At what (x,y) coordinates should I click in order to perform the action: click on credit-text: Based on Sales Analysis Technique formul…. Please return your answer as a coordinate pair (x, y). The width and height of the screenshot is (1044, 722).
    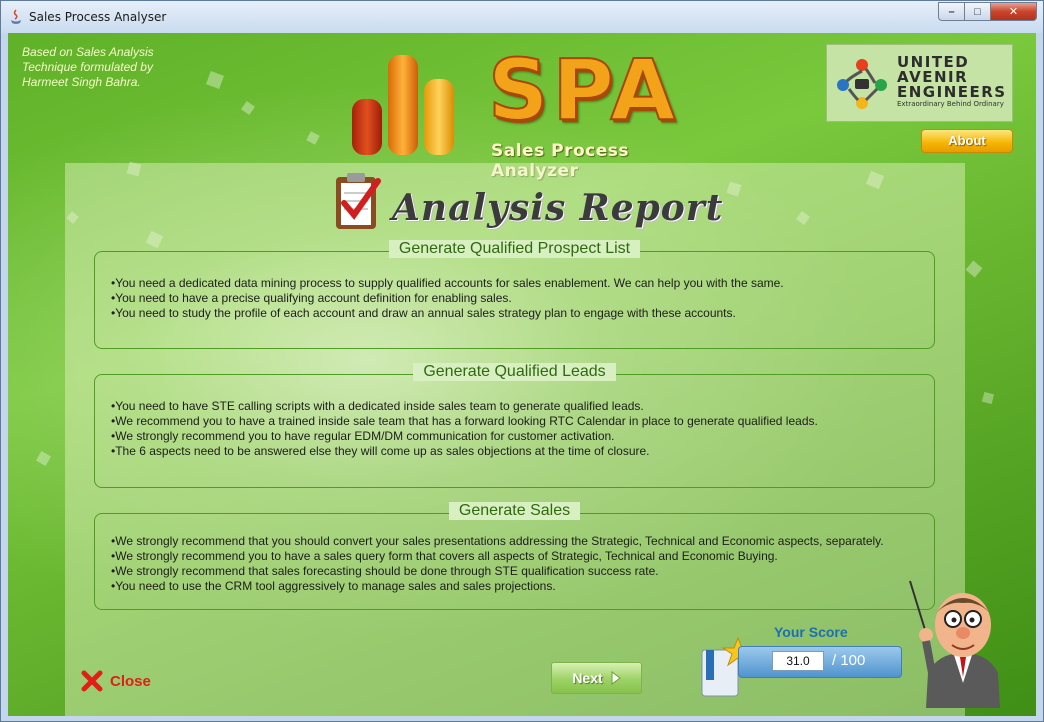
    Looking at the image, I should click on (88, 67).